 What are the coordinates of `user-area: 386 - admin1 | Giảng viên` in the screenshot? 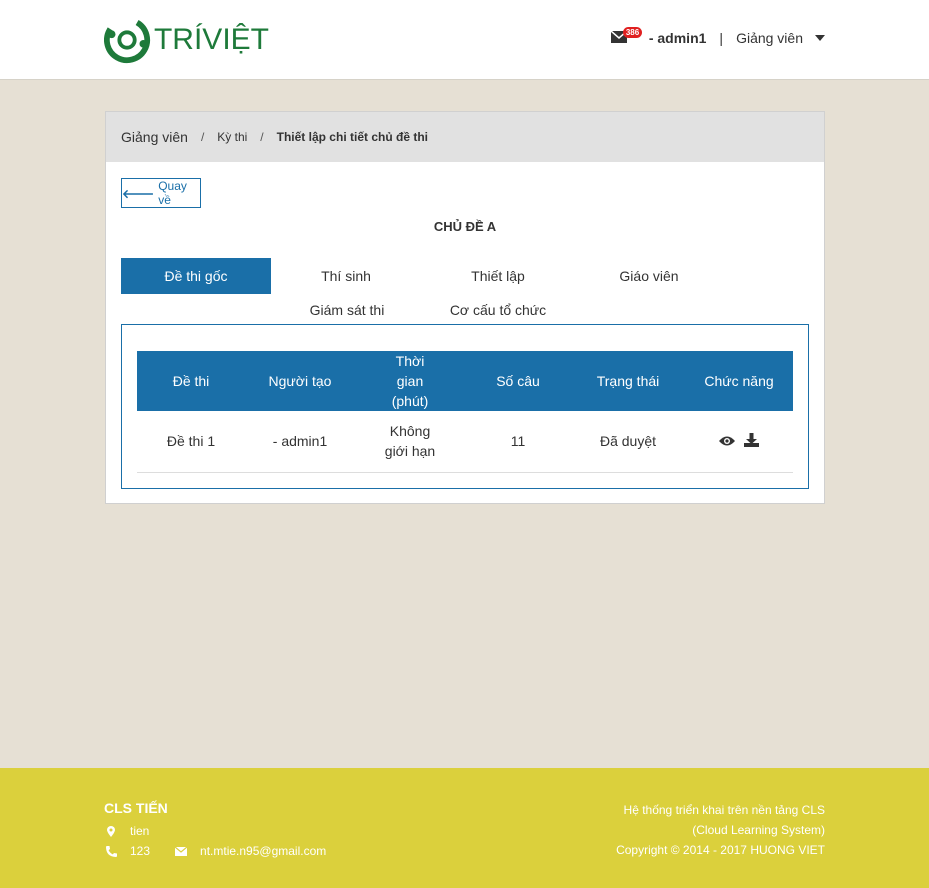 It's located at (717, 36).